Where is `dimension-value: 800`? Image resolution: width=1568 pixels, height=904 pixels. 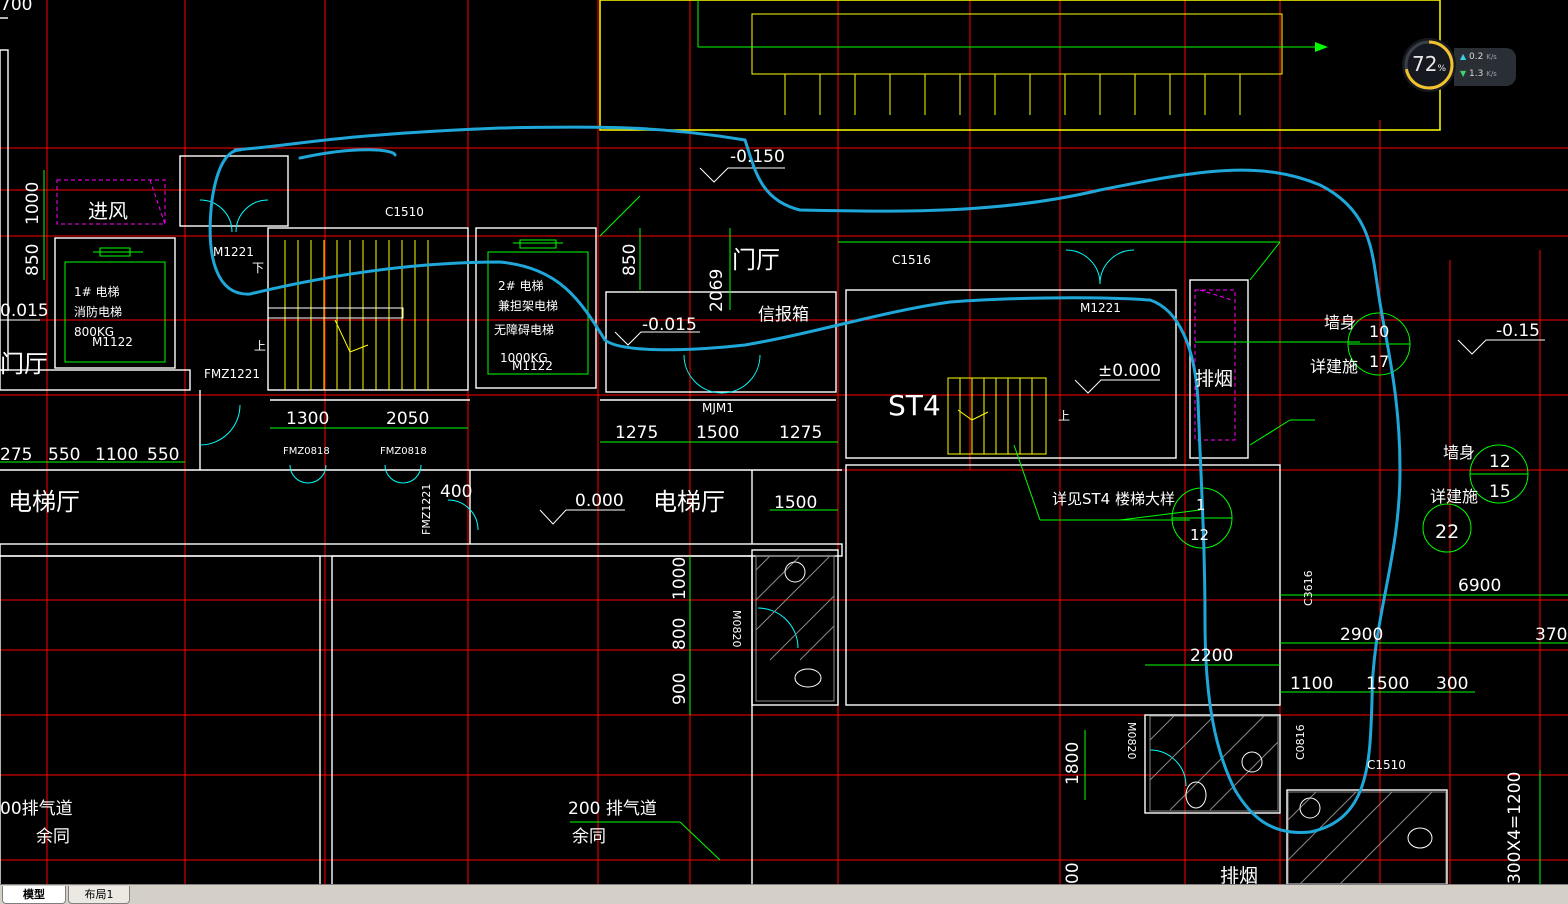 dimension-value: 800 is located at coordinates (680, 634).